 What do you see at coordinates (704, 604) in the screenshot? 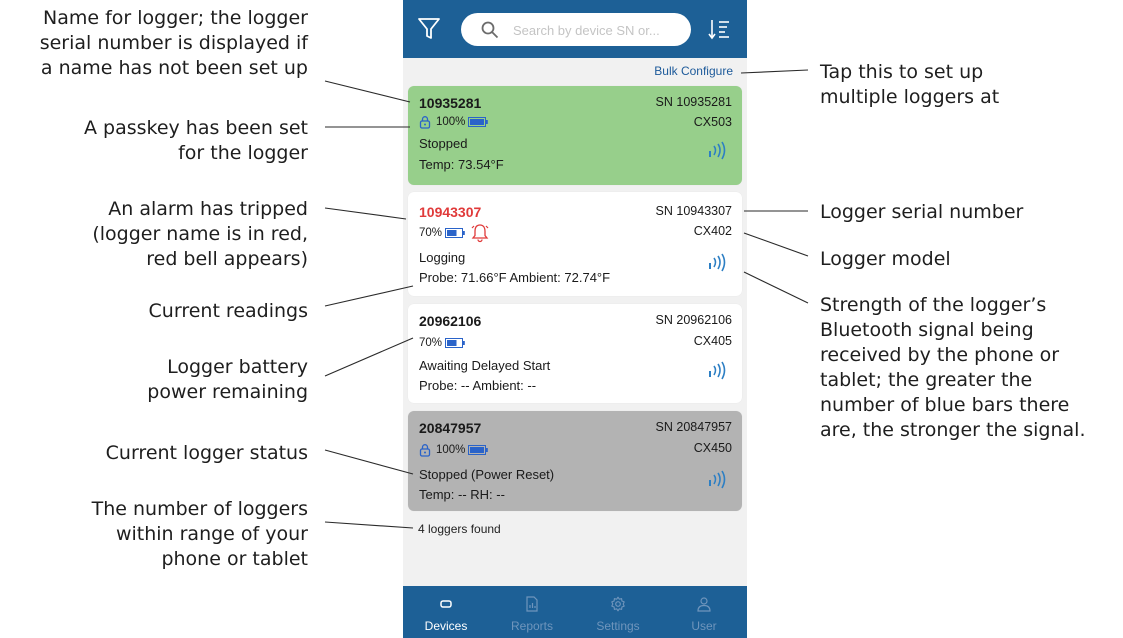
I see `user-icon` at bounding box center [704, 604].